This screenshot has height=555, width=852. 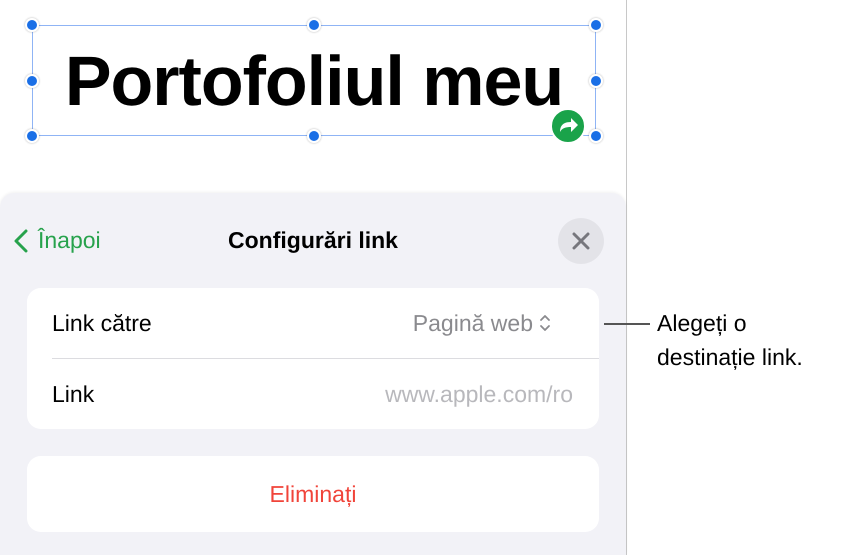 What do you see at coordinates (314, 80) in the screenshot?
I see `heading-text: Portofoliul meu` at bounding box center [314, 80].